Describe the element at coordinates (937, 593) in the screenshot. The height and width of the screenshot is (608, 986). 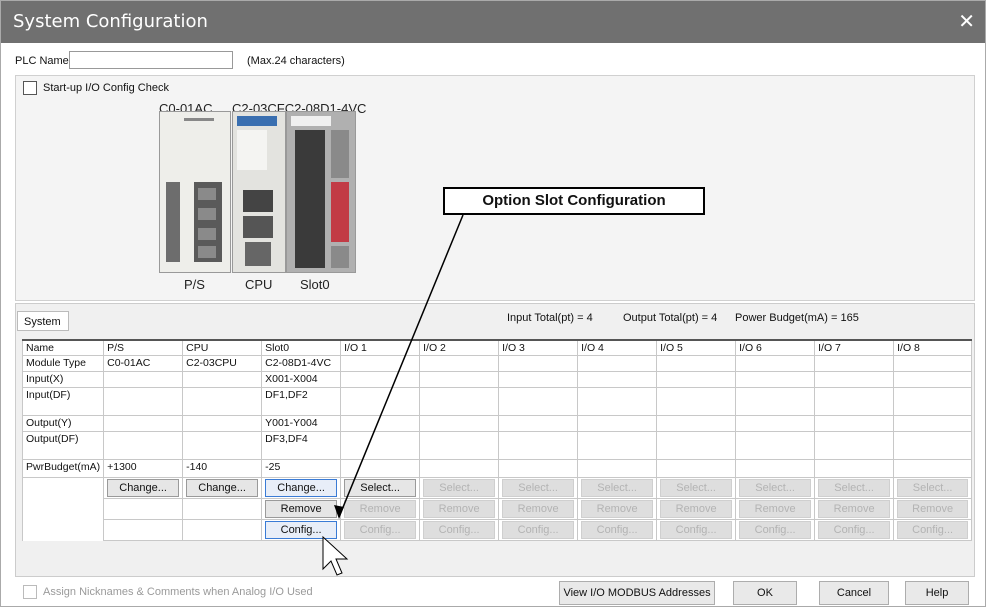
I see `help-button: Help` at that location.